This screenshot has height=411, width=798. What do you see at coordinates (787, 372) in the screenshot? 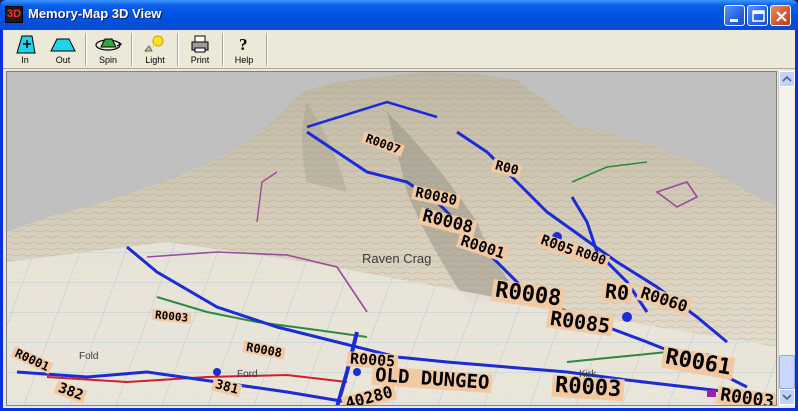
I see `scroll-thumb` at bounding box center [787, 372].